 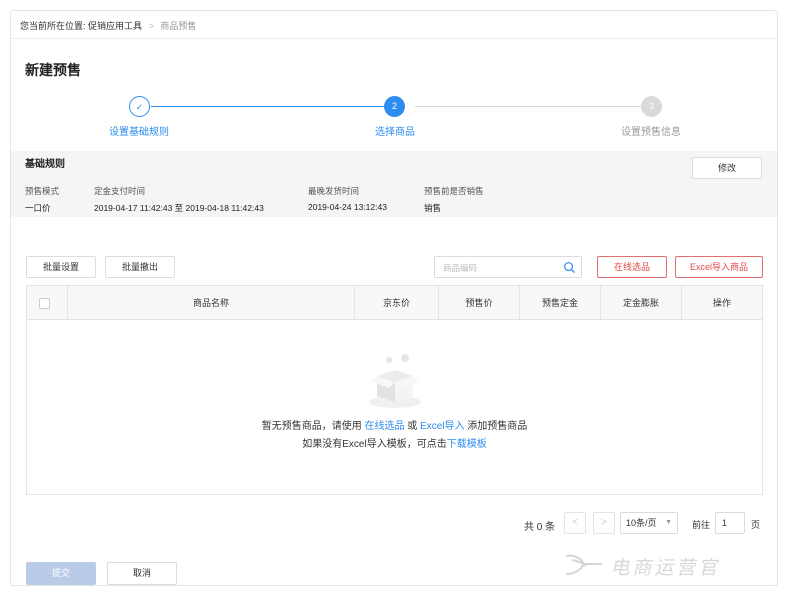 I want to click on template-hint-text: 如果没有Excel导入模板，可点击, so click(x=374, y=444).